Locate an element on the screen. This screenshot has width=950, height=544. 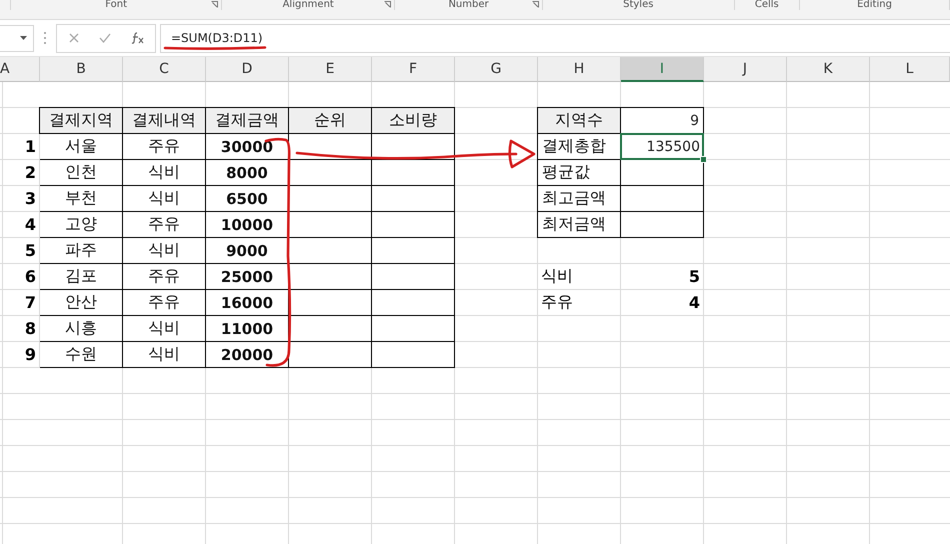
column-header: G is located at coordinates (496, 69).